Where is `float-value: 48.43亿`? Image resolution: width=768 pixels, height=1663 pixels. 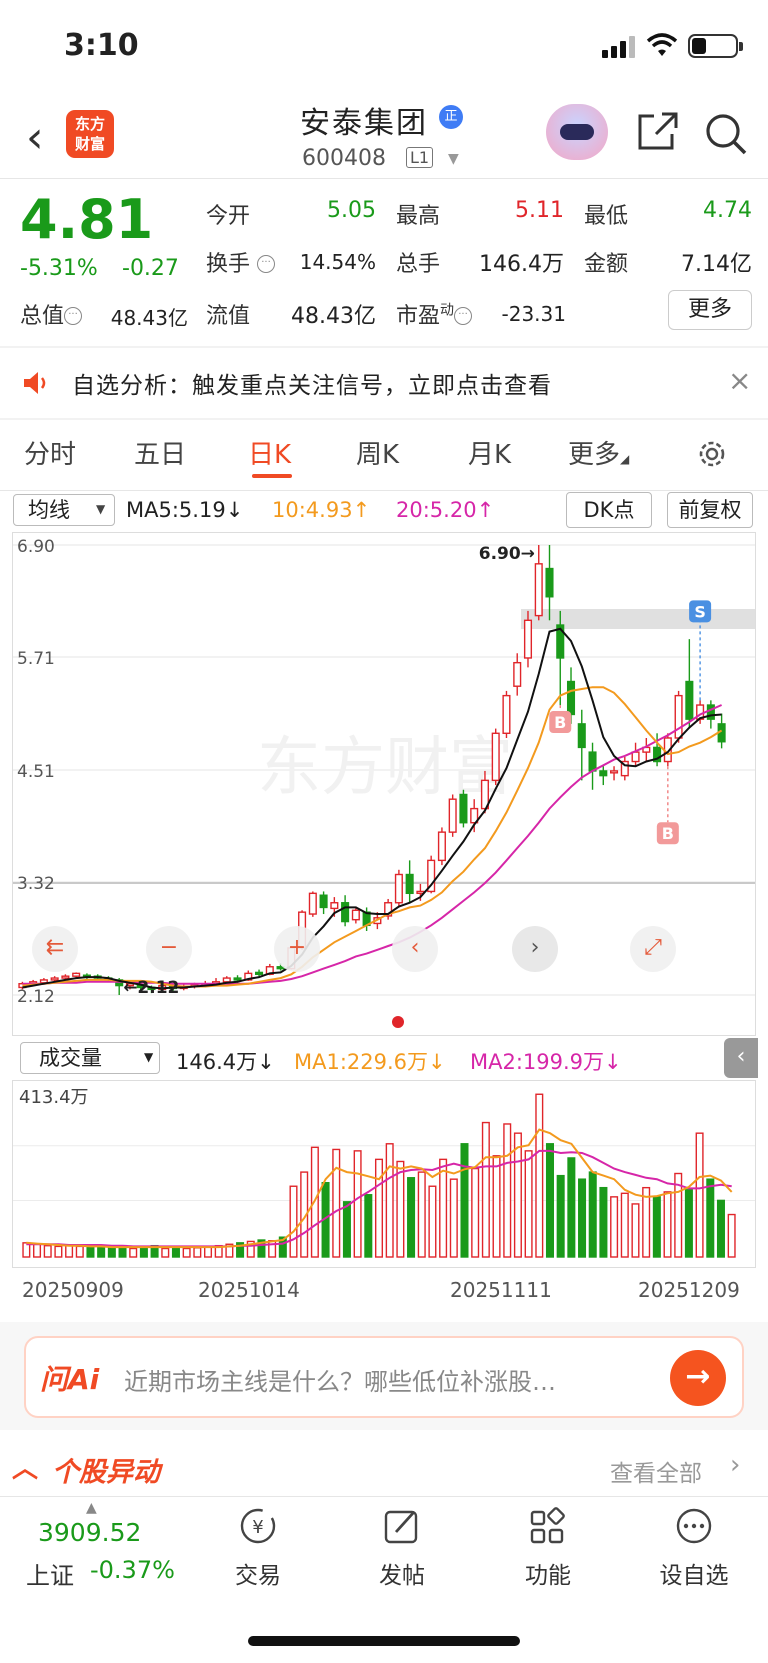
float-value: 48.43亿 is located at coordinates (333, 316).